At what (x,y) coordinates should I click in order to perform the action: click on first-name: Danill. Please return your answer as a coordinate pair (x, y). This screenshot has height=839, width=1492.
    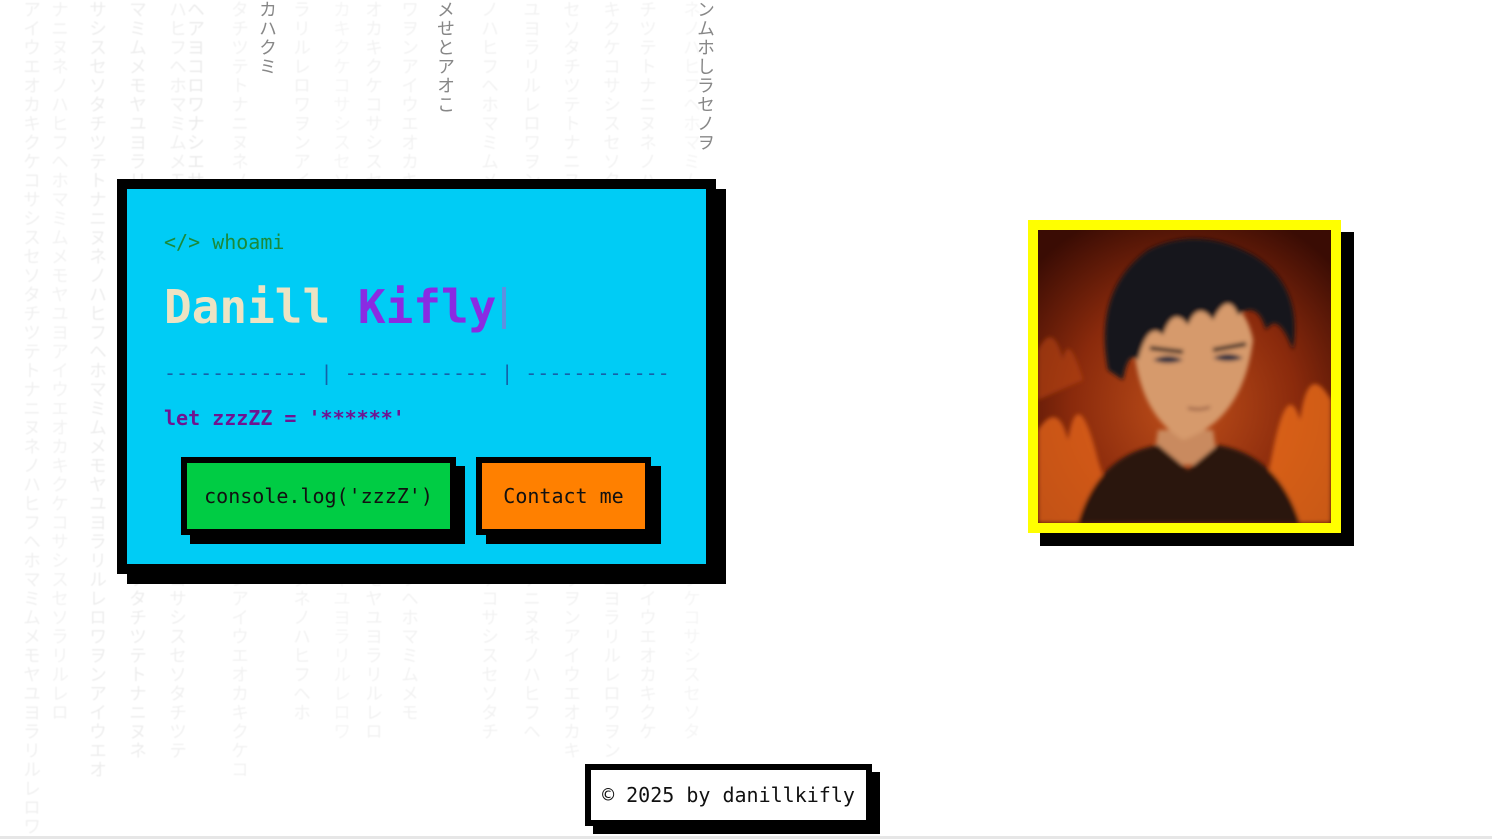
    Looking at the image, I should click on (247, 307).